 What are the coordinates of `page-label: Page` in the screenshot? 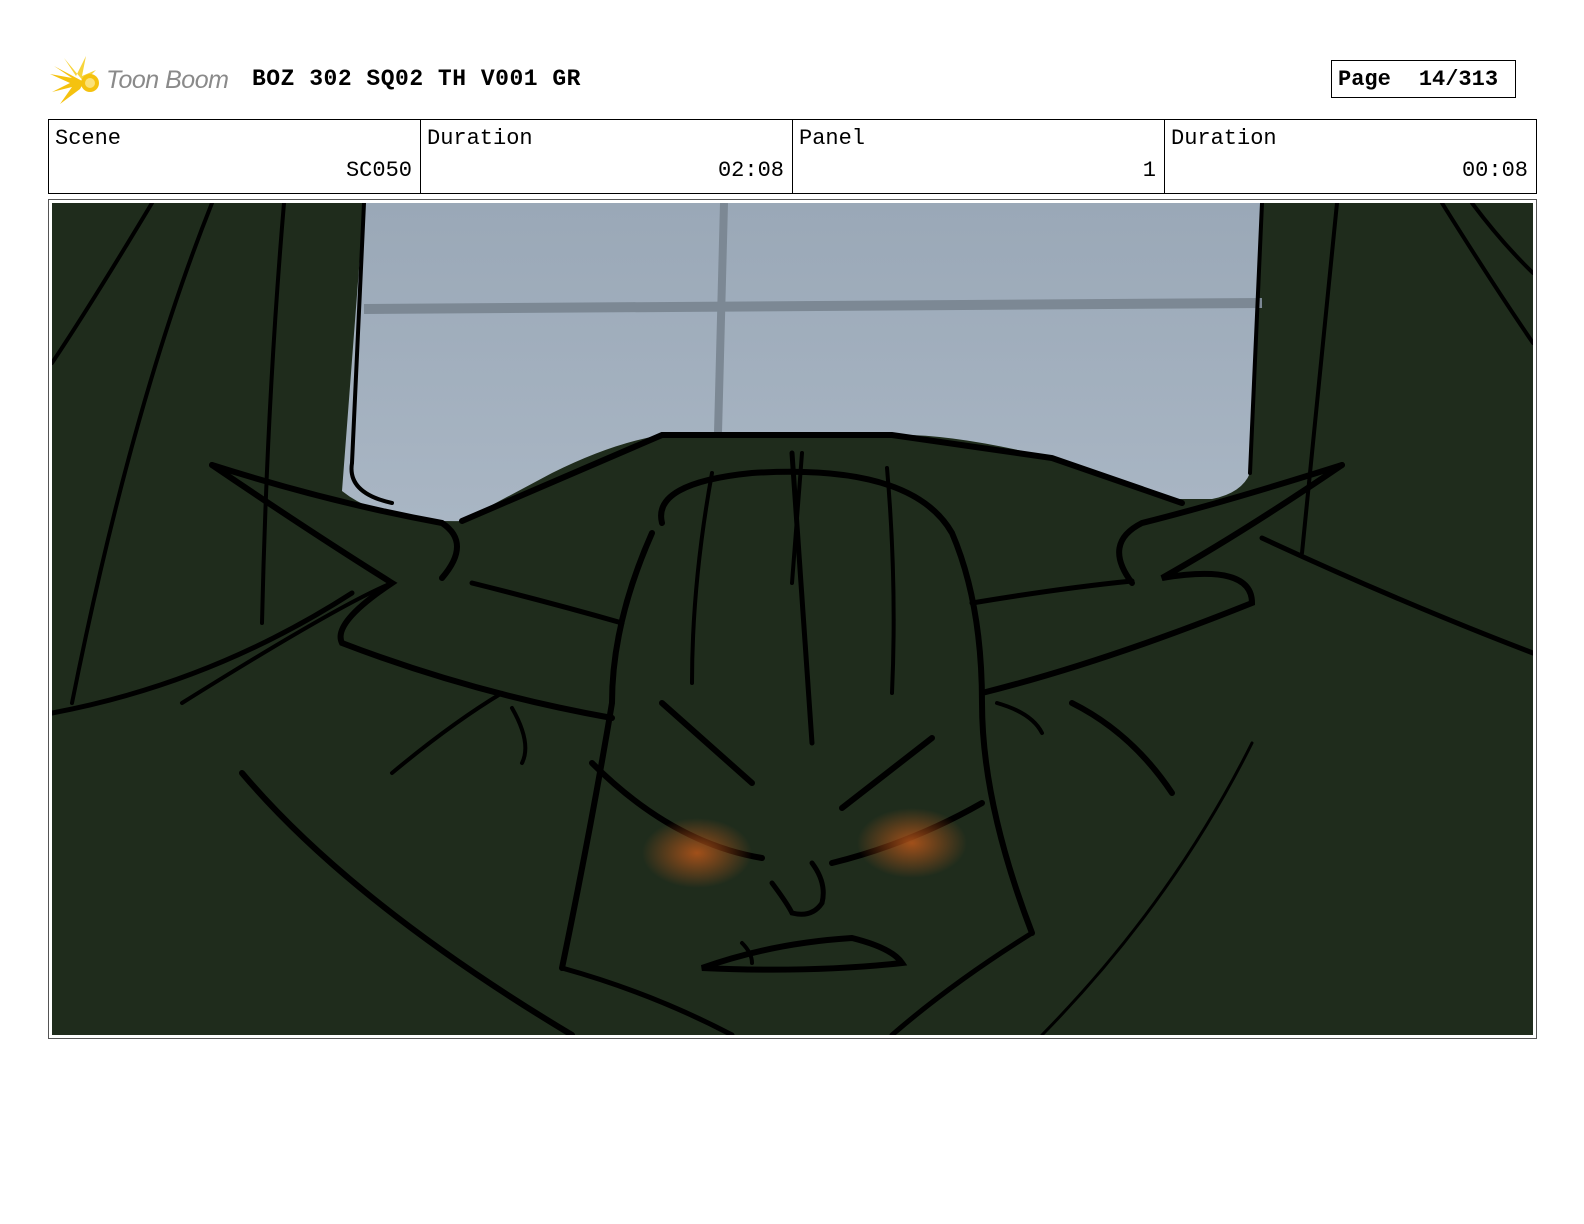 It's located at (1364, 79).